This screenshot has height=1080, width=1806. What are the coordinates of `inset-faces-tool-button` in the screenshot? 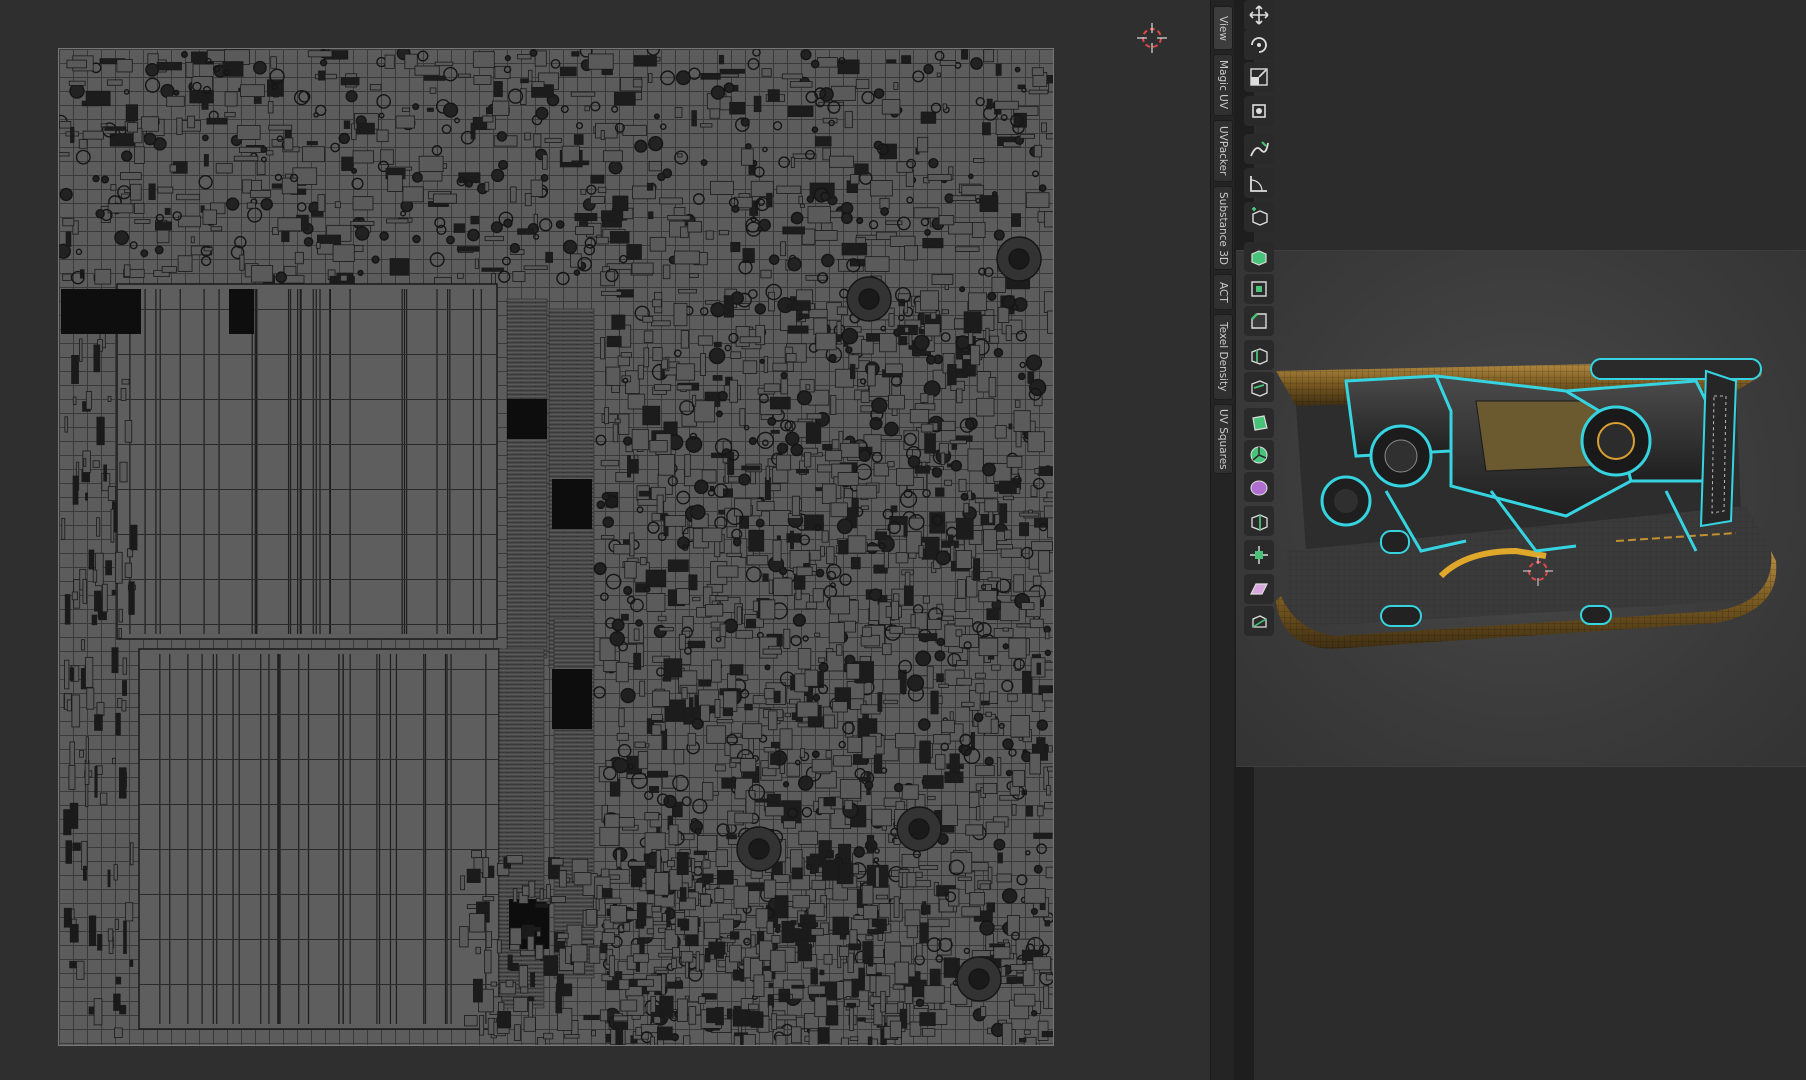 It's located at (1259, 289).